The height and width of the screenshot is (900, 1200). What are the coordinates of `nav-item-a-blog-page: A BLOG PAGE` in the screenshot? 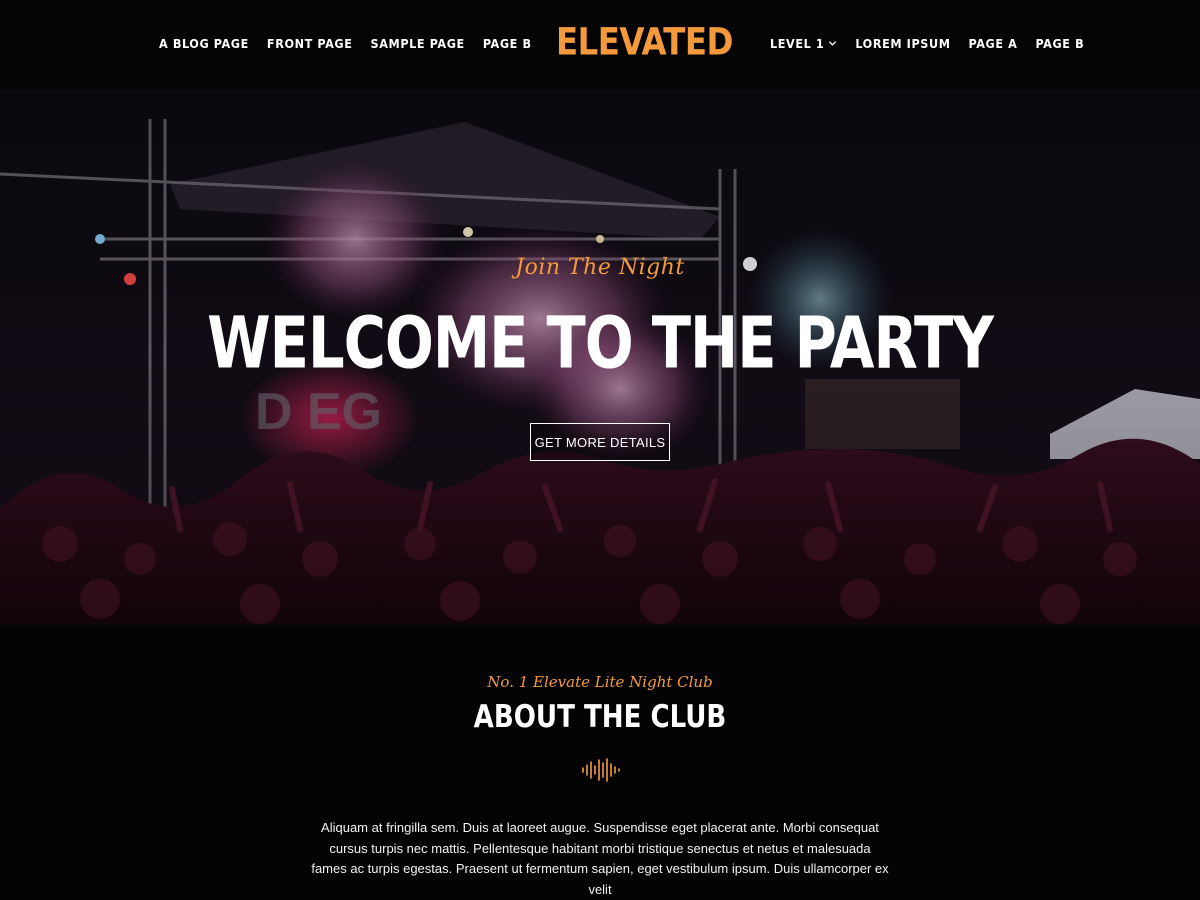 It's located at (204, 43).